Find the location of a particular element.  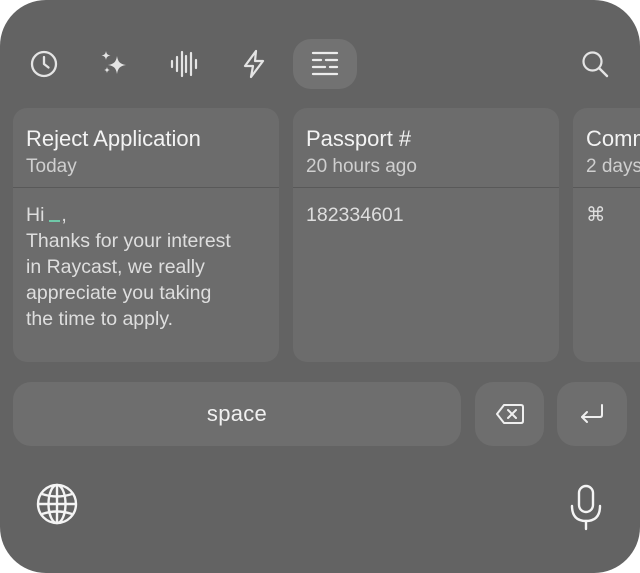

microphone-button is located at coordinates (586, 508).